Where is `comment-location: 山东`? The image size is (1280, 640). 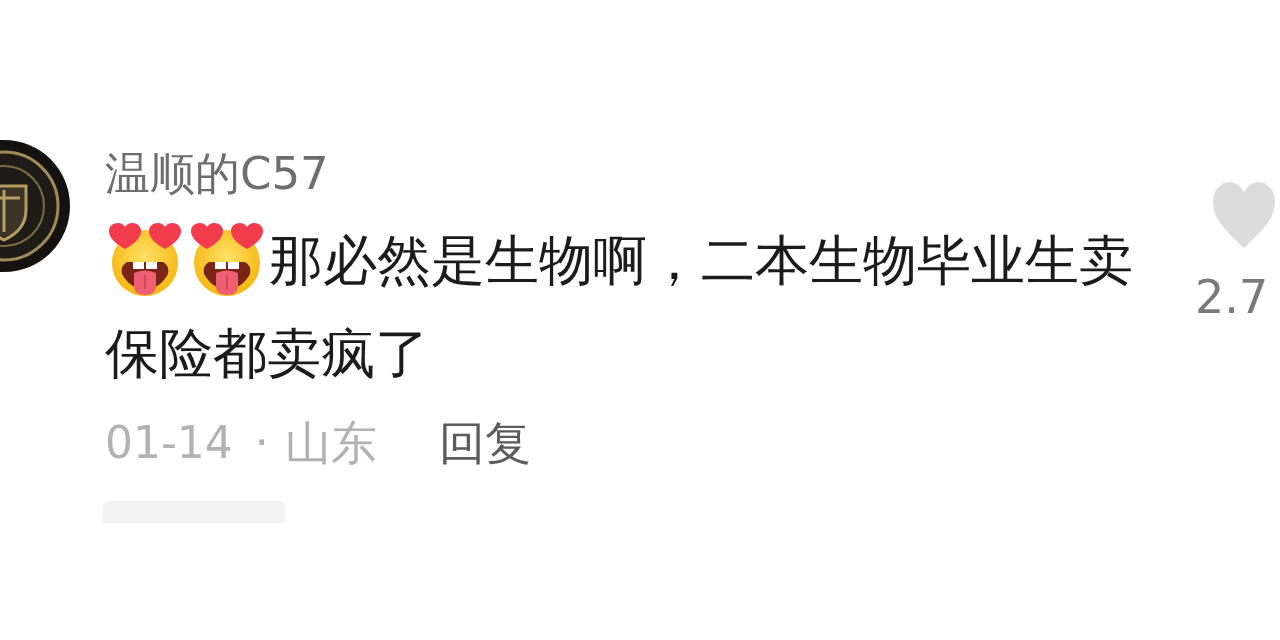
comment-location: 山东 is located at coordinates (330, 444).